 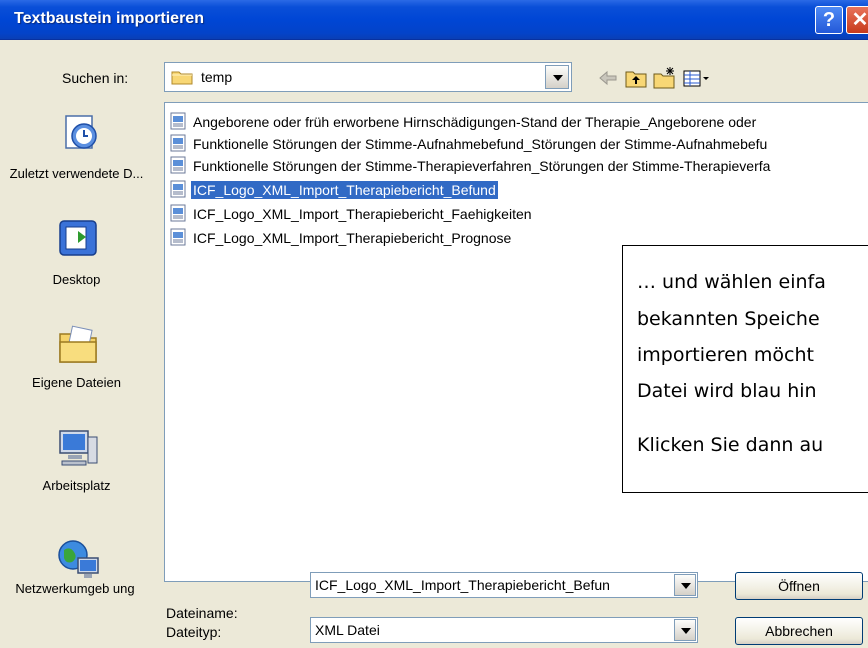 I want to click on filetype-dropdown: XML Datei, so click(x=504, y=630).